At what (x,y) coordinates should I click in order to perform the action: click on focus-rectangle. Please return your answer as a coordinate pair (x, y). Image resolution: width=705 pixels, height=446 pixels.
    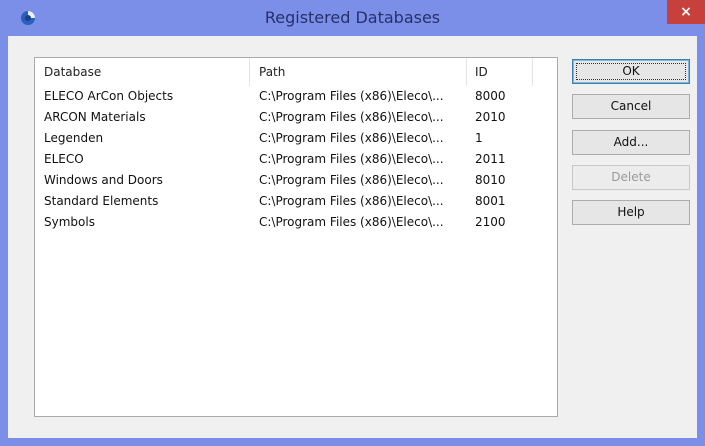
    Looking at the image, I should click on (631, 71).